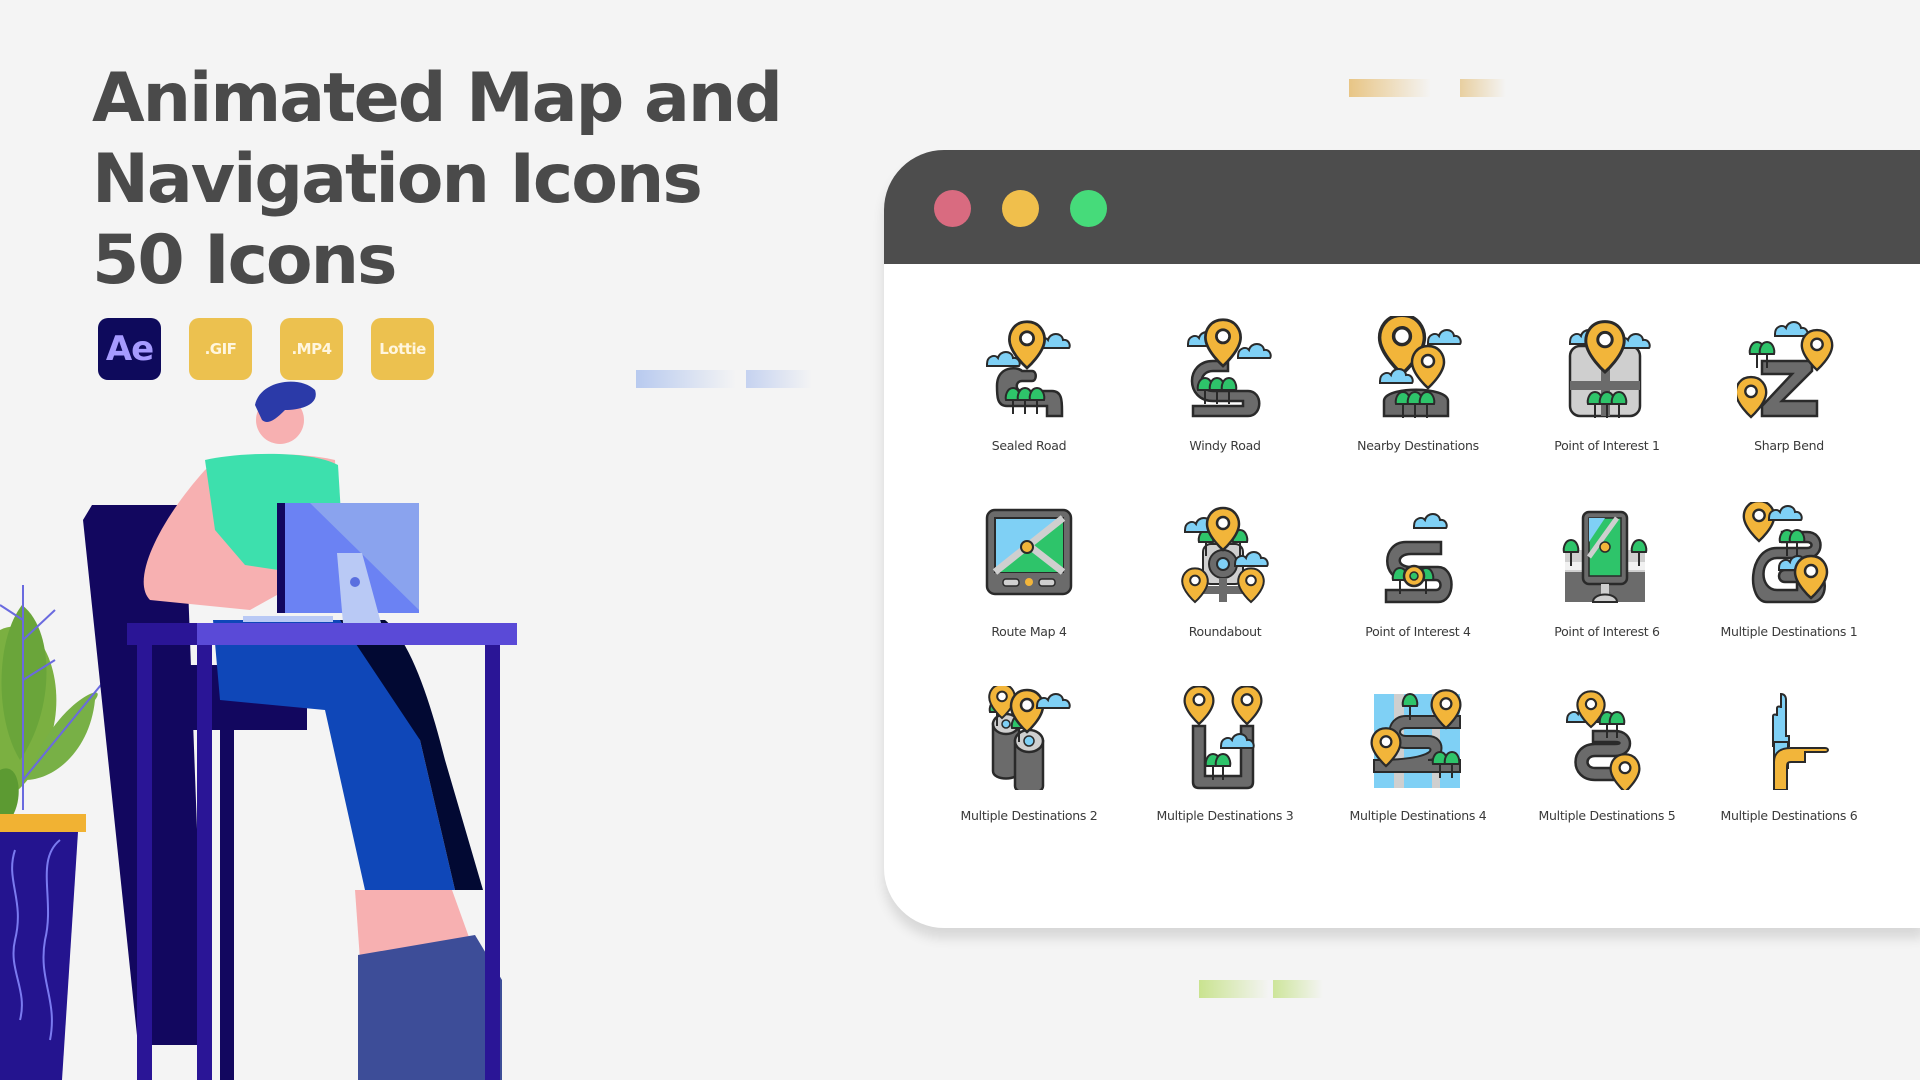 This screenshot has width=1920, height=1080. Describe the element at coordinates (266, 349) in the screenshot. I see `format-badges: Ae .GIF .MP4 Lottie` at that location.